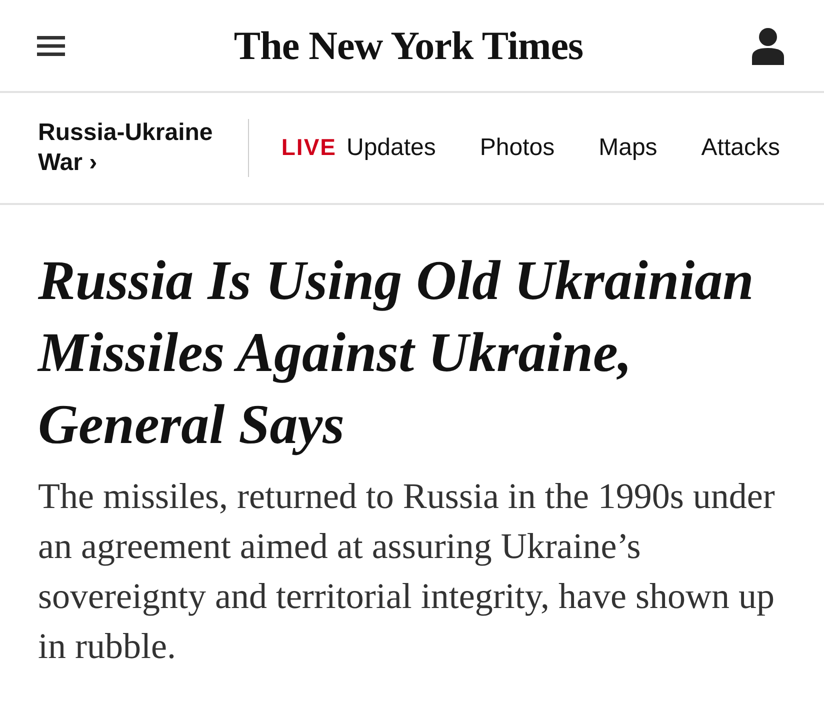 This screenshot has width=824, height=702. I want to click on section-title-link: Russia-Ukraine War ›, so click(134, 148).